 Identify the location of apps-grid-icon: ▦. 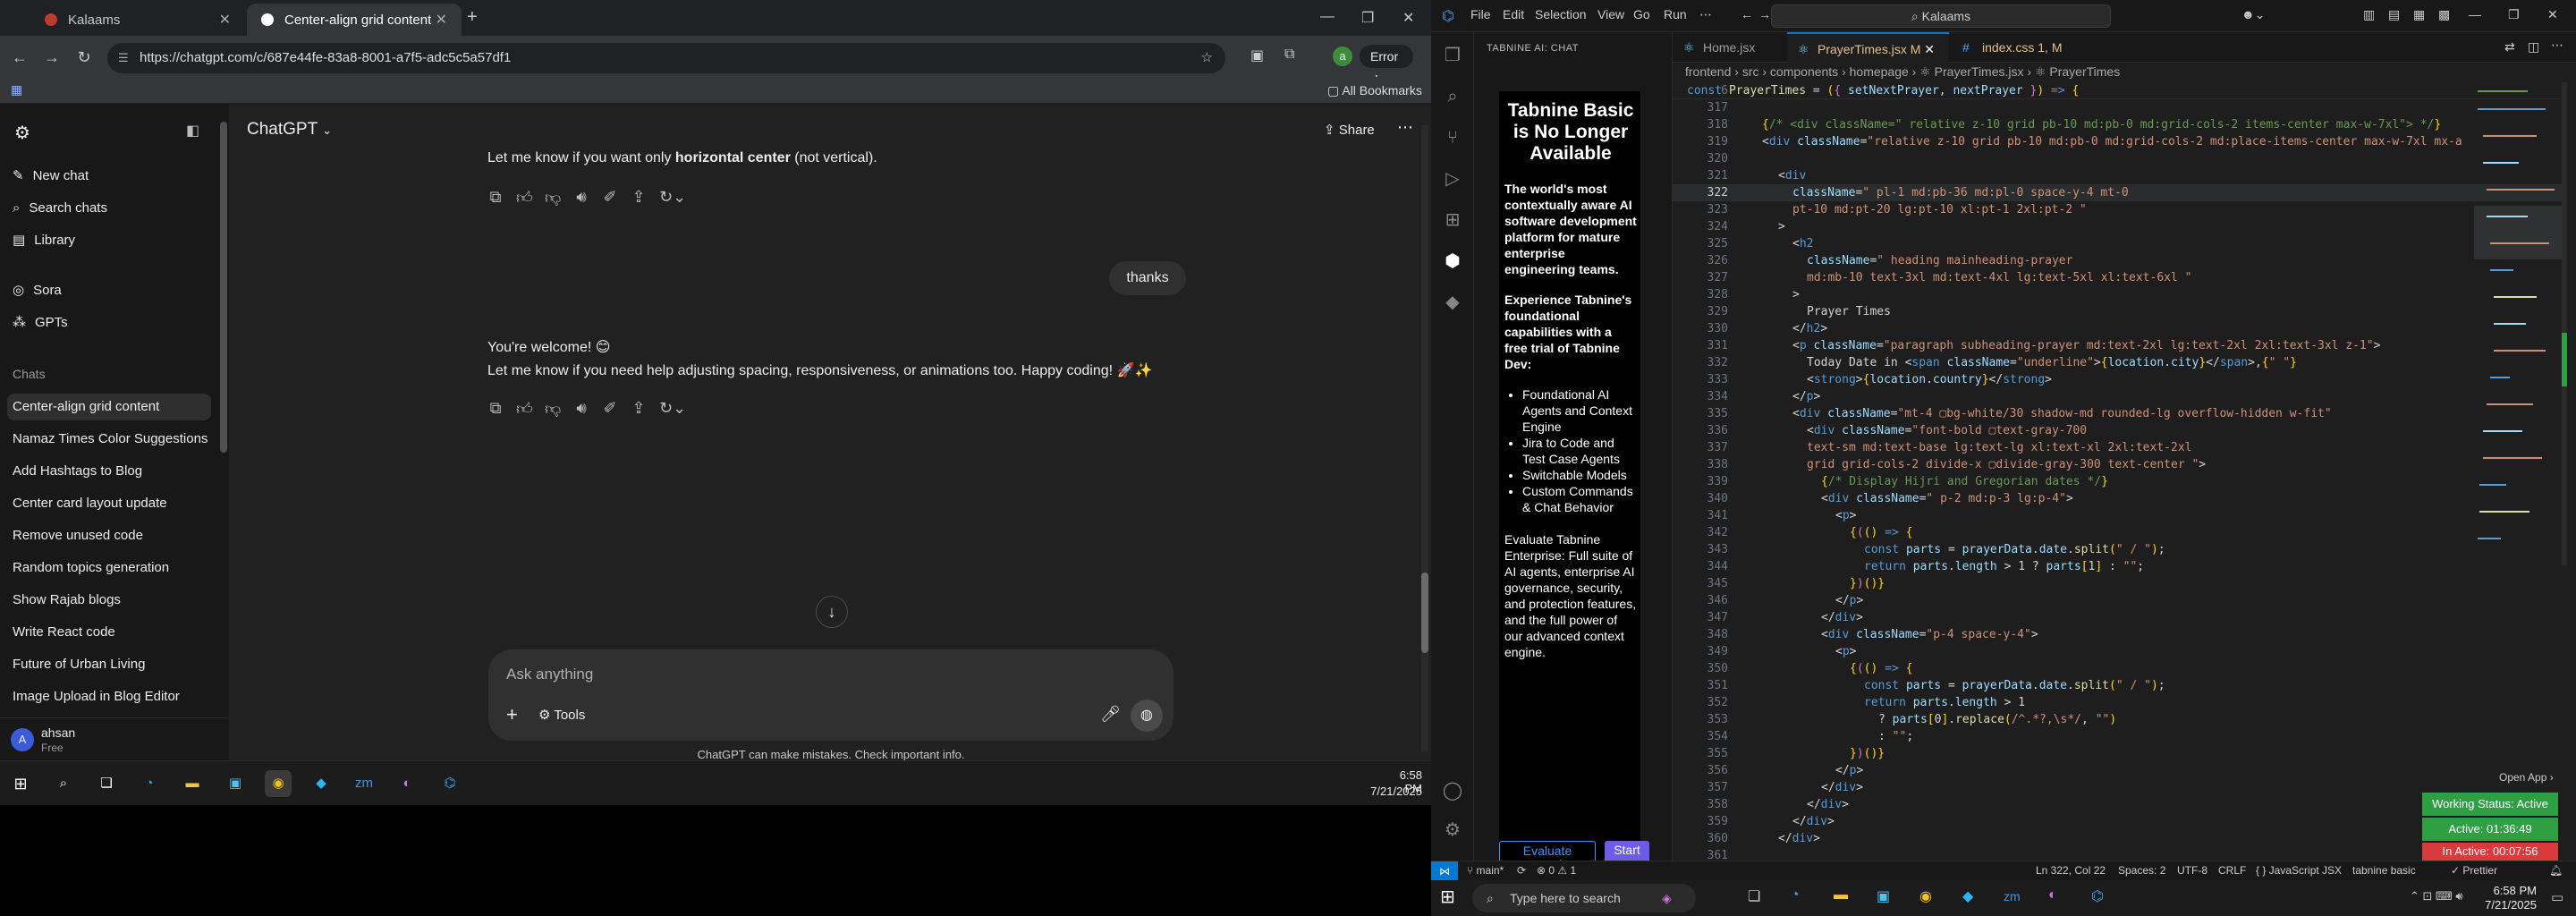
(16, 90).